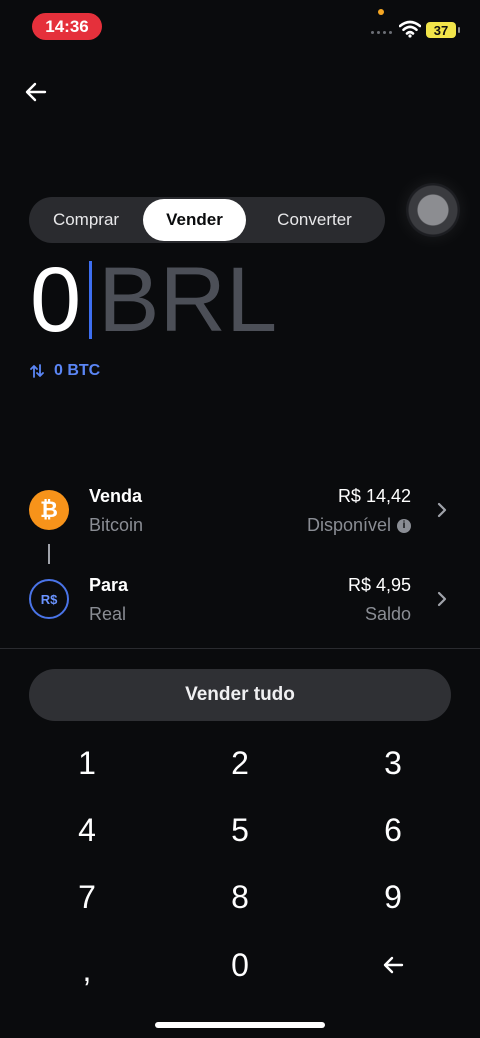 The height and width of the screenshot is (1038, 480). I want to click on key-8: 8, so click(240, 897).